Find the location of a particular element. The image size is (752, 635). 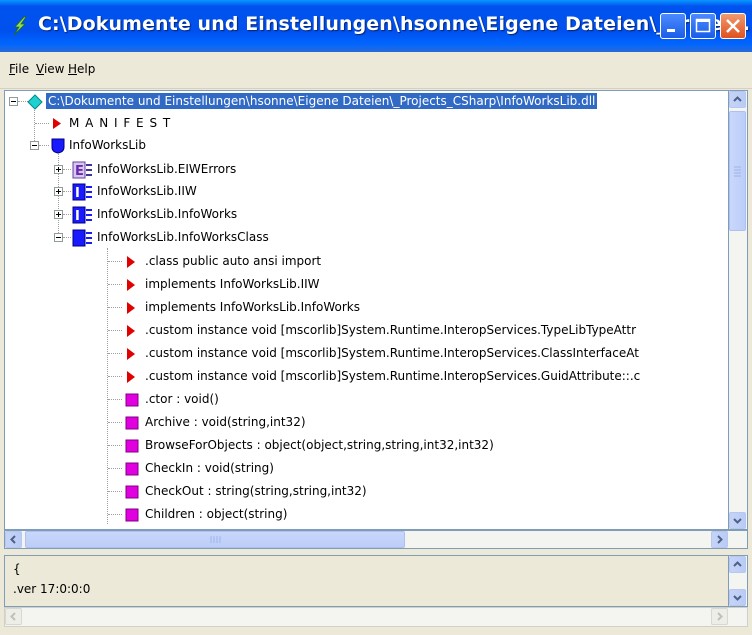

tree-node-method: CheckOut : string(string,string,int32) is located at coordinates (365, 492).